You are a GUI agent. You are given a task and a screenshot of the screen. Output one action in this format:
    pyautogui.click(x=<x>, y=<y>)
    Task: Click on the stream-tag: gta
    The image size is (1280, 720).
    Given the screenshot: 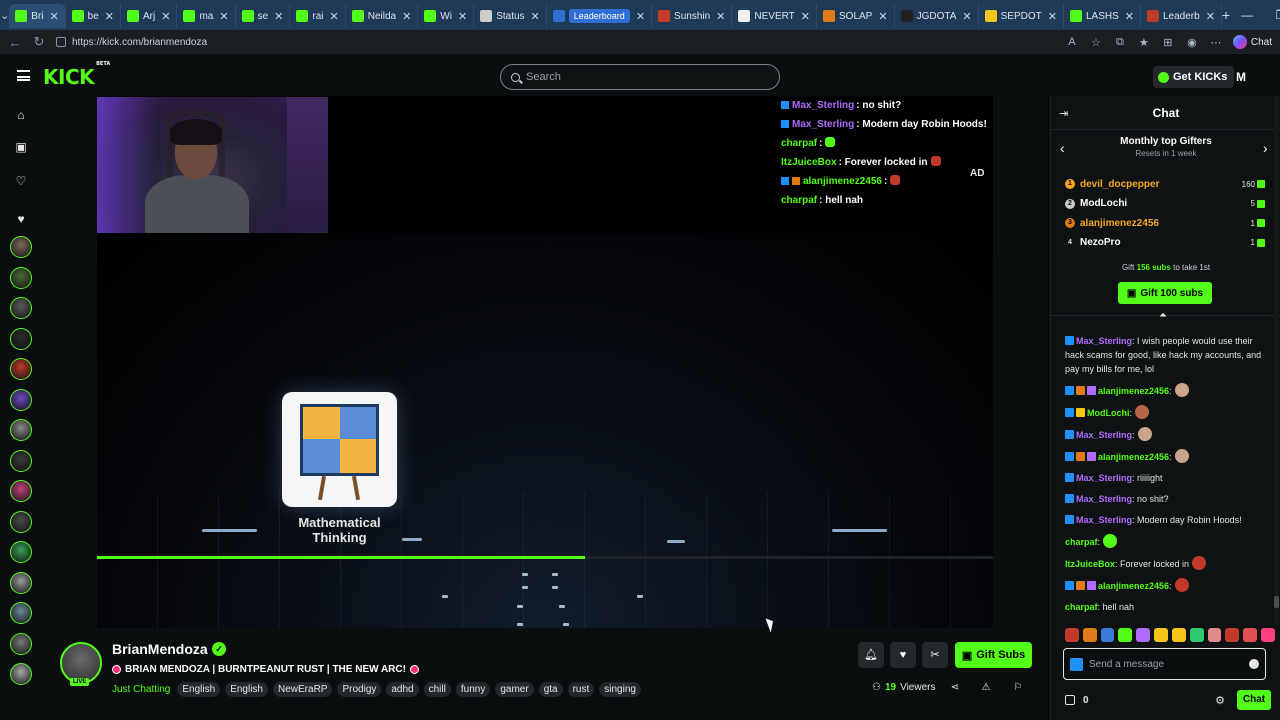 What is the action you would take?
    pyautogui.click(x=550, y=689)
    